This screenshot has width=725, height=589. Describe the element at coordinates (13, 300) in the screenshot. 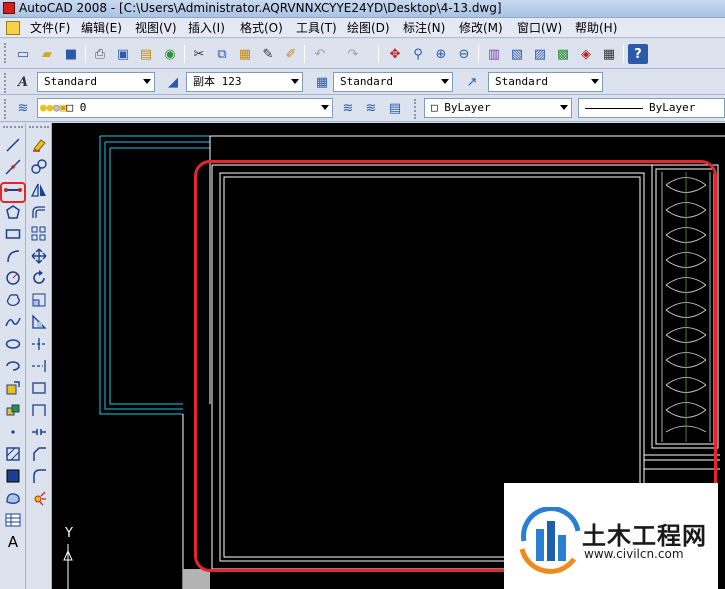

I see `revision-cloud-icon` at that location.